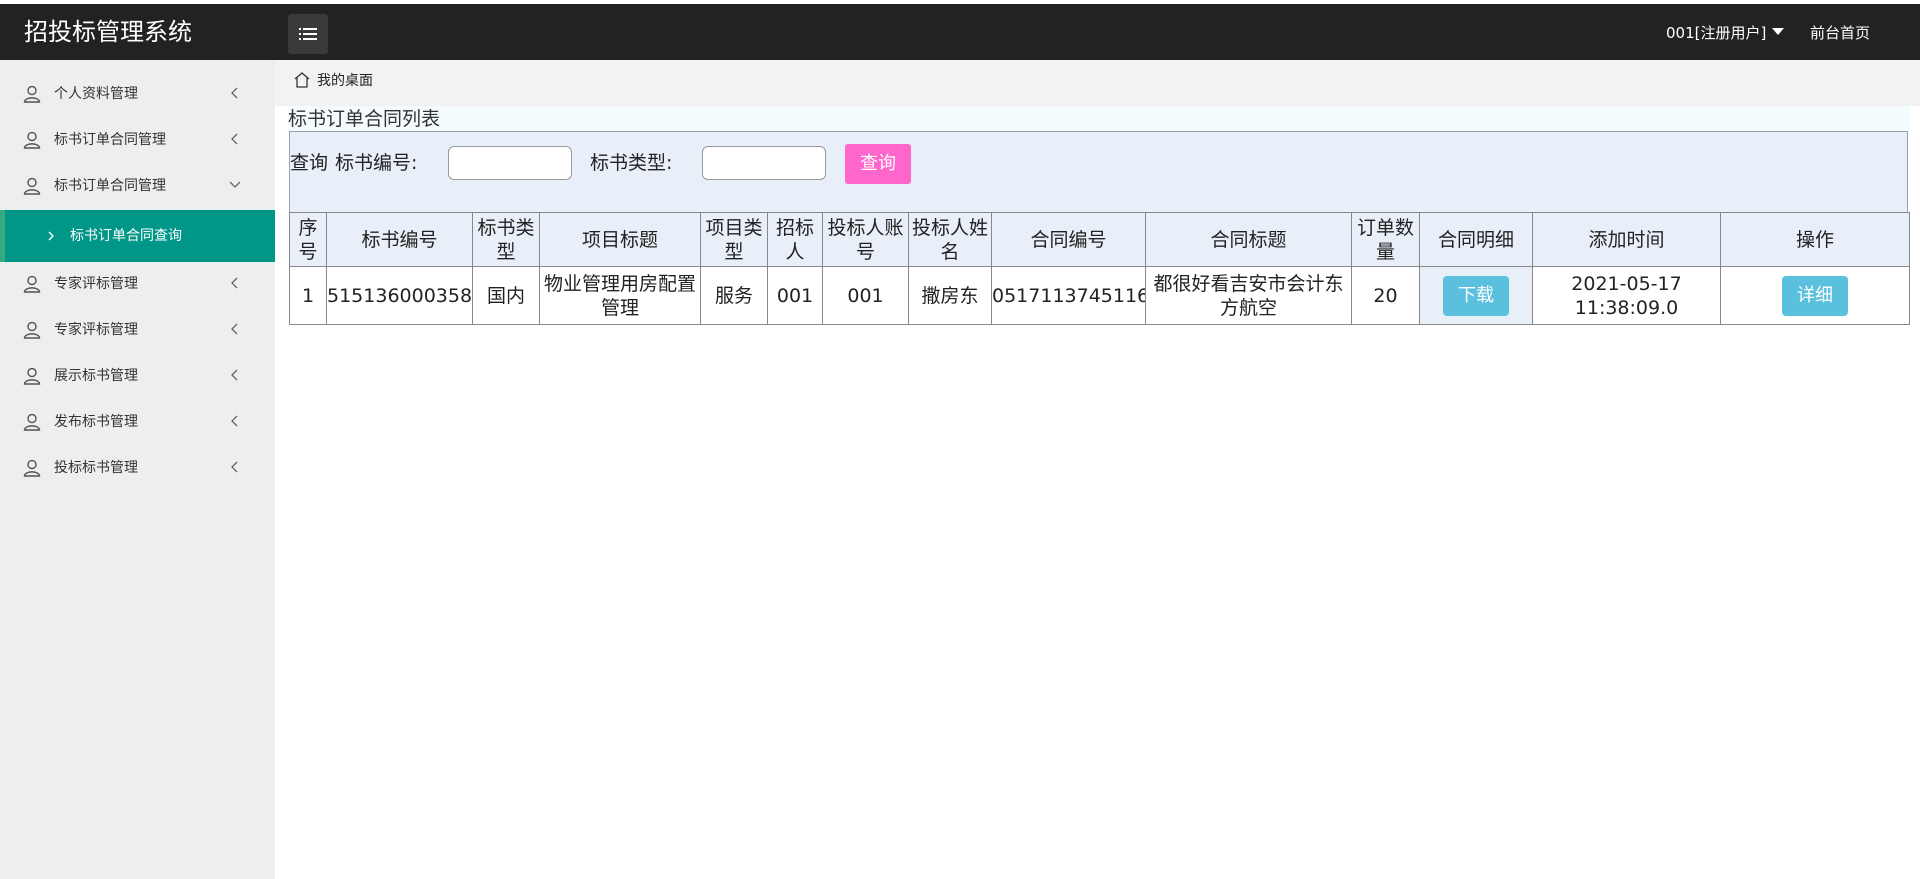 This screenshot has width=1920, height=879. What do you see at coordinates (510, 163) in the screenshot?
I see `bid-number-input` at bounding box center [510, 163].